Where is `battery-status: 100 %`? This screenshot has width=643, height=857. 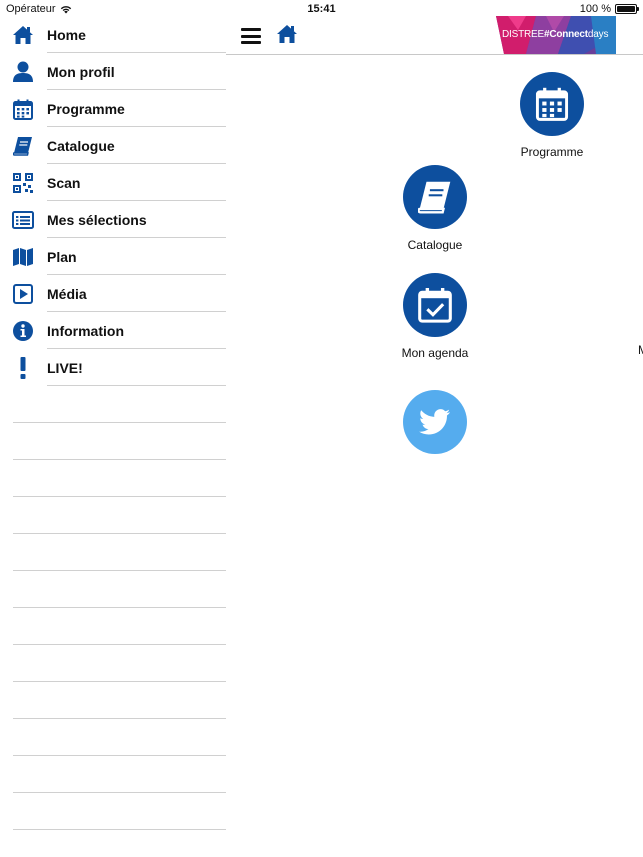
battery-status: 100 % is located at coordinates (609, 9).